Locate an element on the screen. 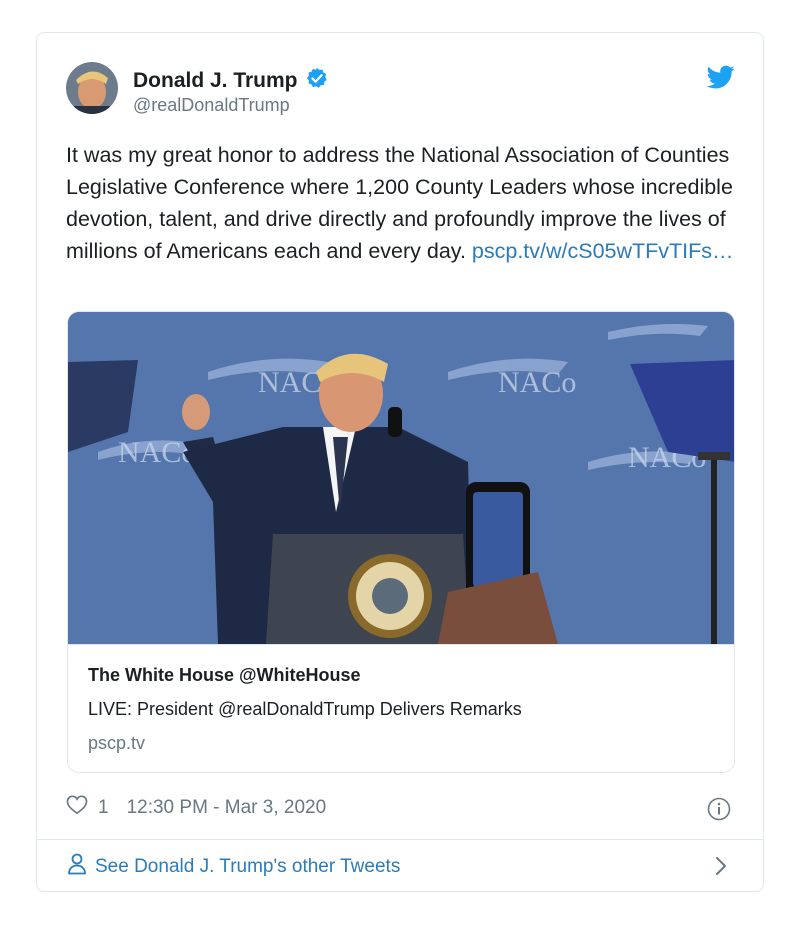 This screenshot has width=800, height=934. verified-badge-icon is located at coordinates (317, 80).